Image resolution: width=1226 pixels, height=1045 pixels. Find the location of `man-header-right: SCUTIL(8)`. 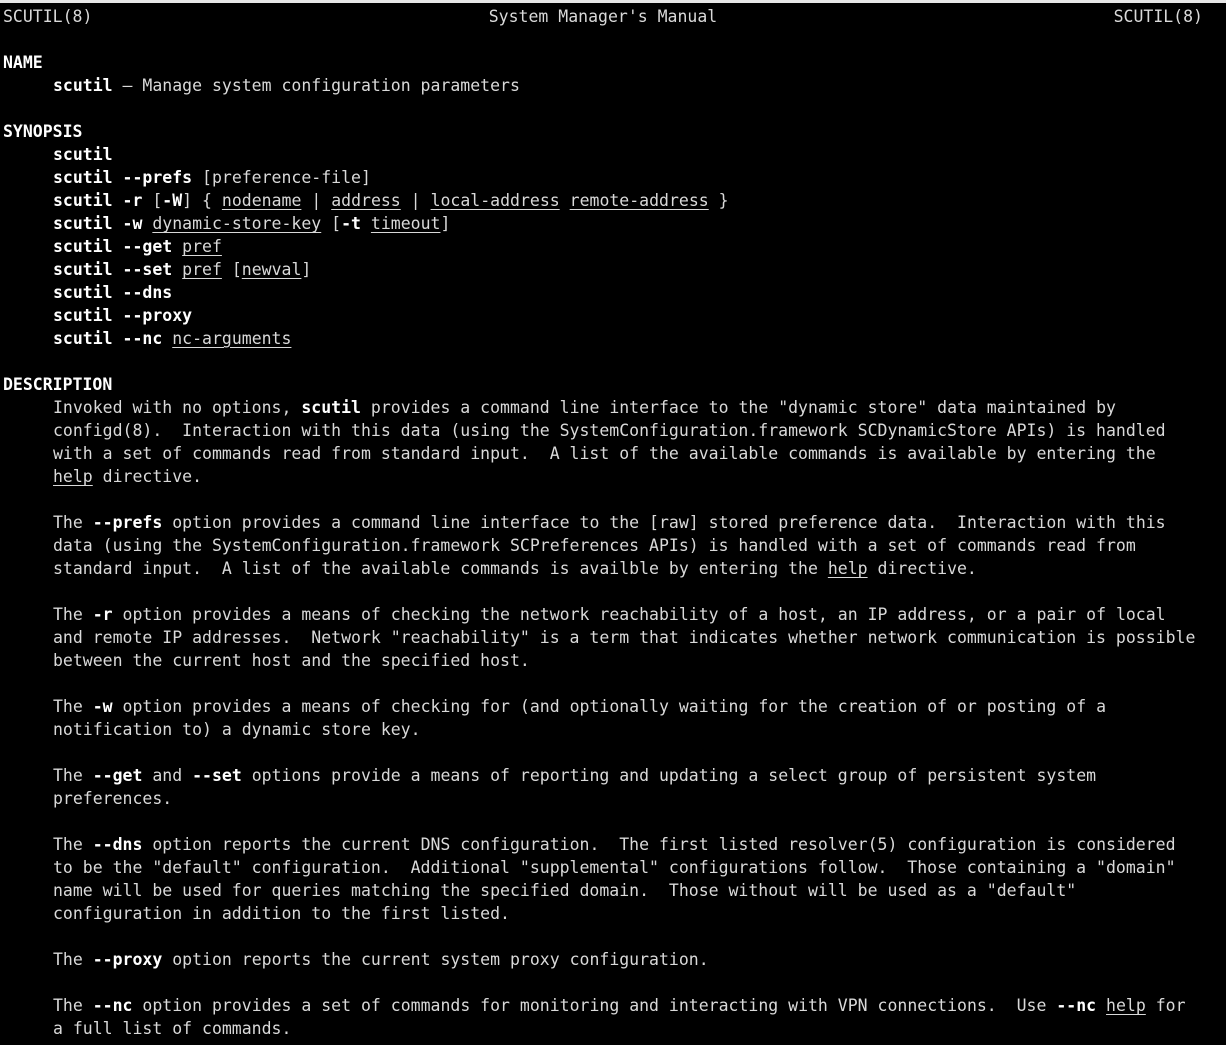

man-header-right: SCUTIL(8) is located at coordinates (1158, 16).